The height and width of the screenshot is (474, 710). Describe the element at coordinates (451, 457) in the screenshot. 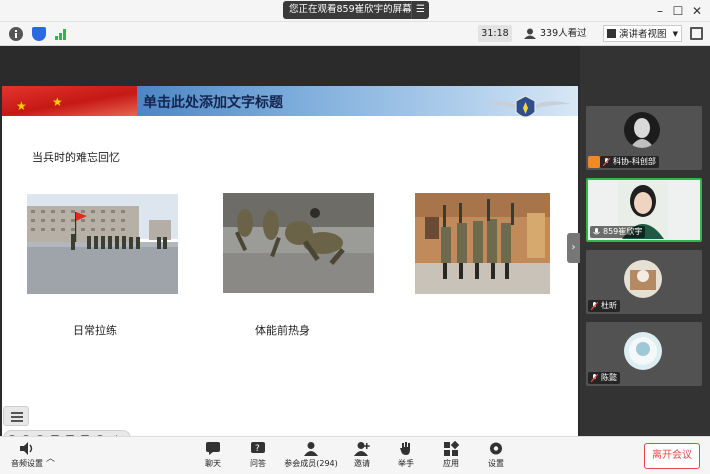

I see `apps-button: 应用` at that location.